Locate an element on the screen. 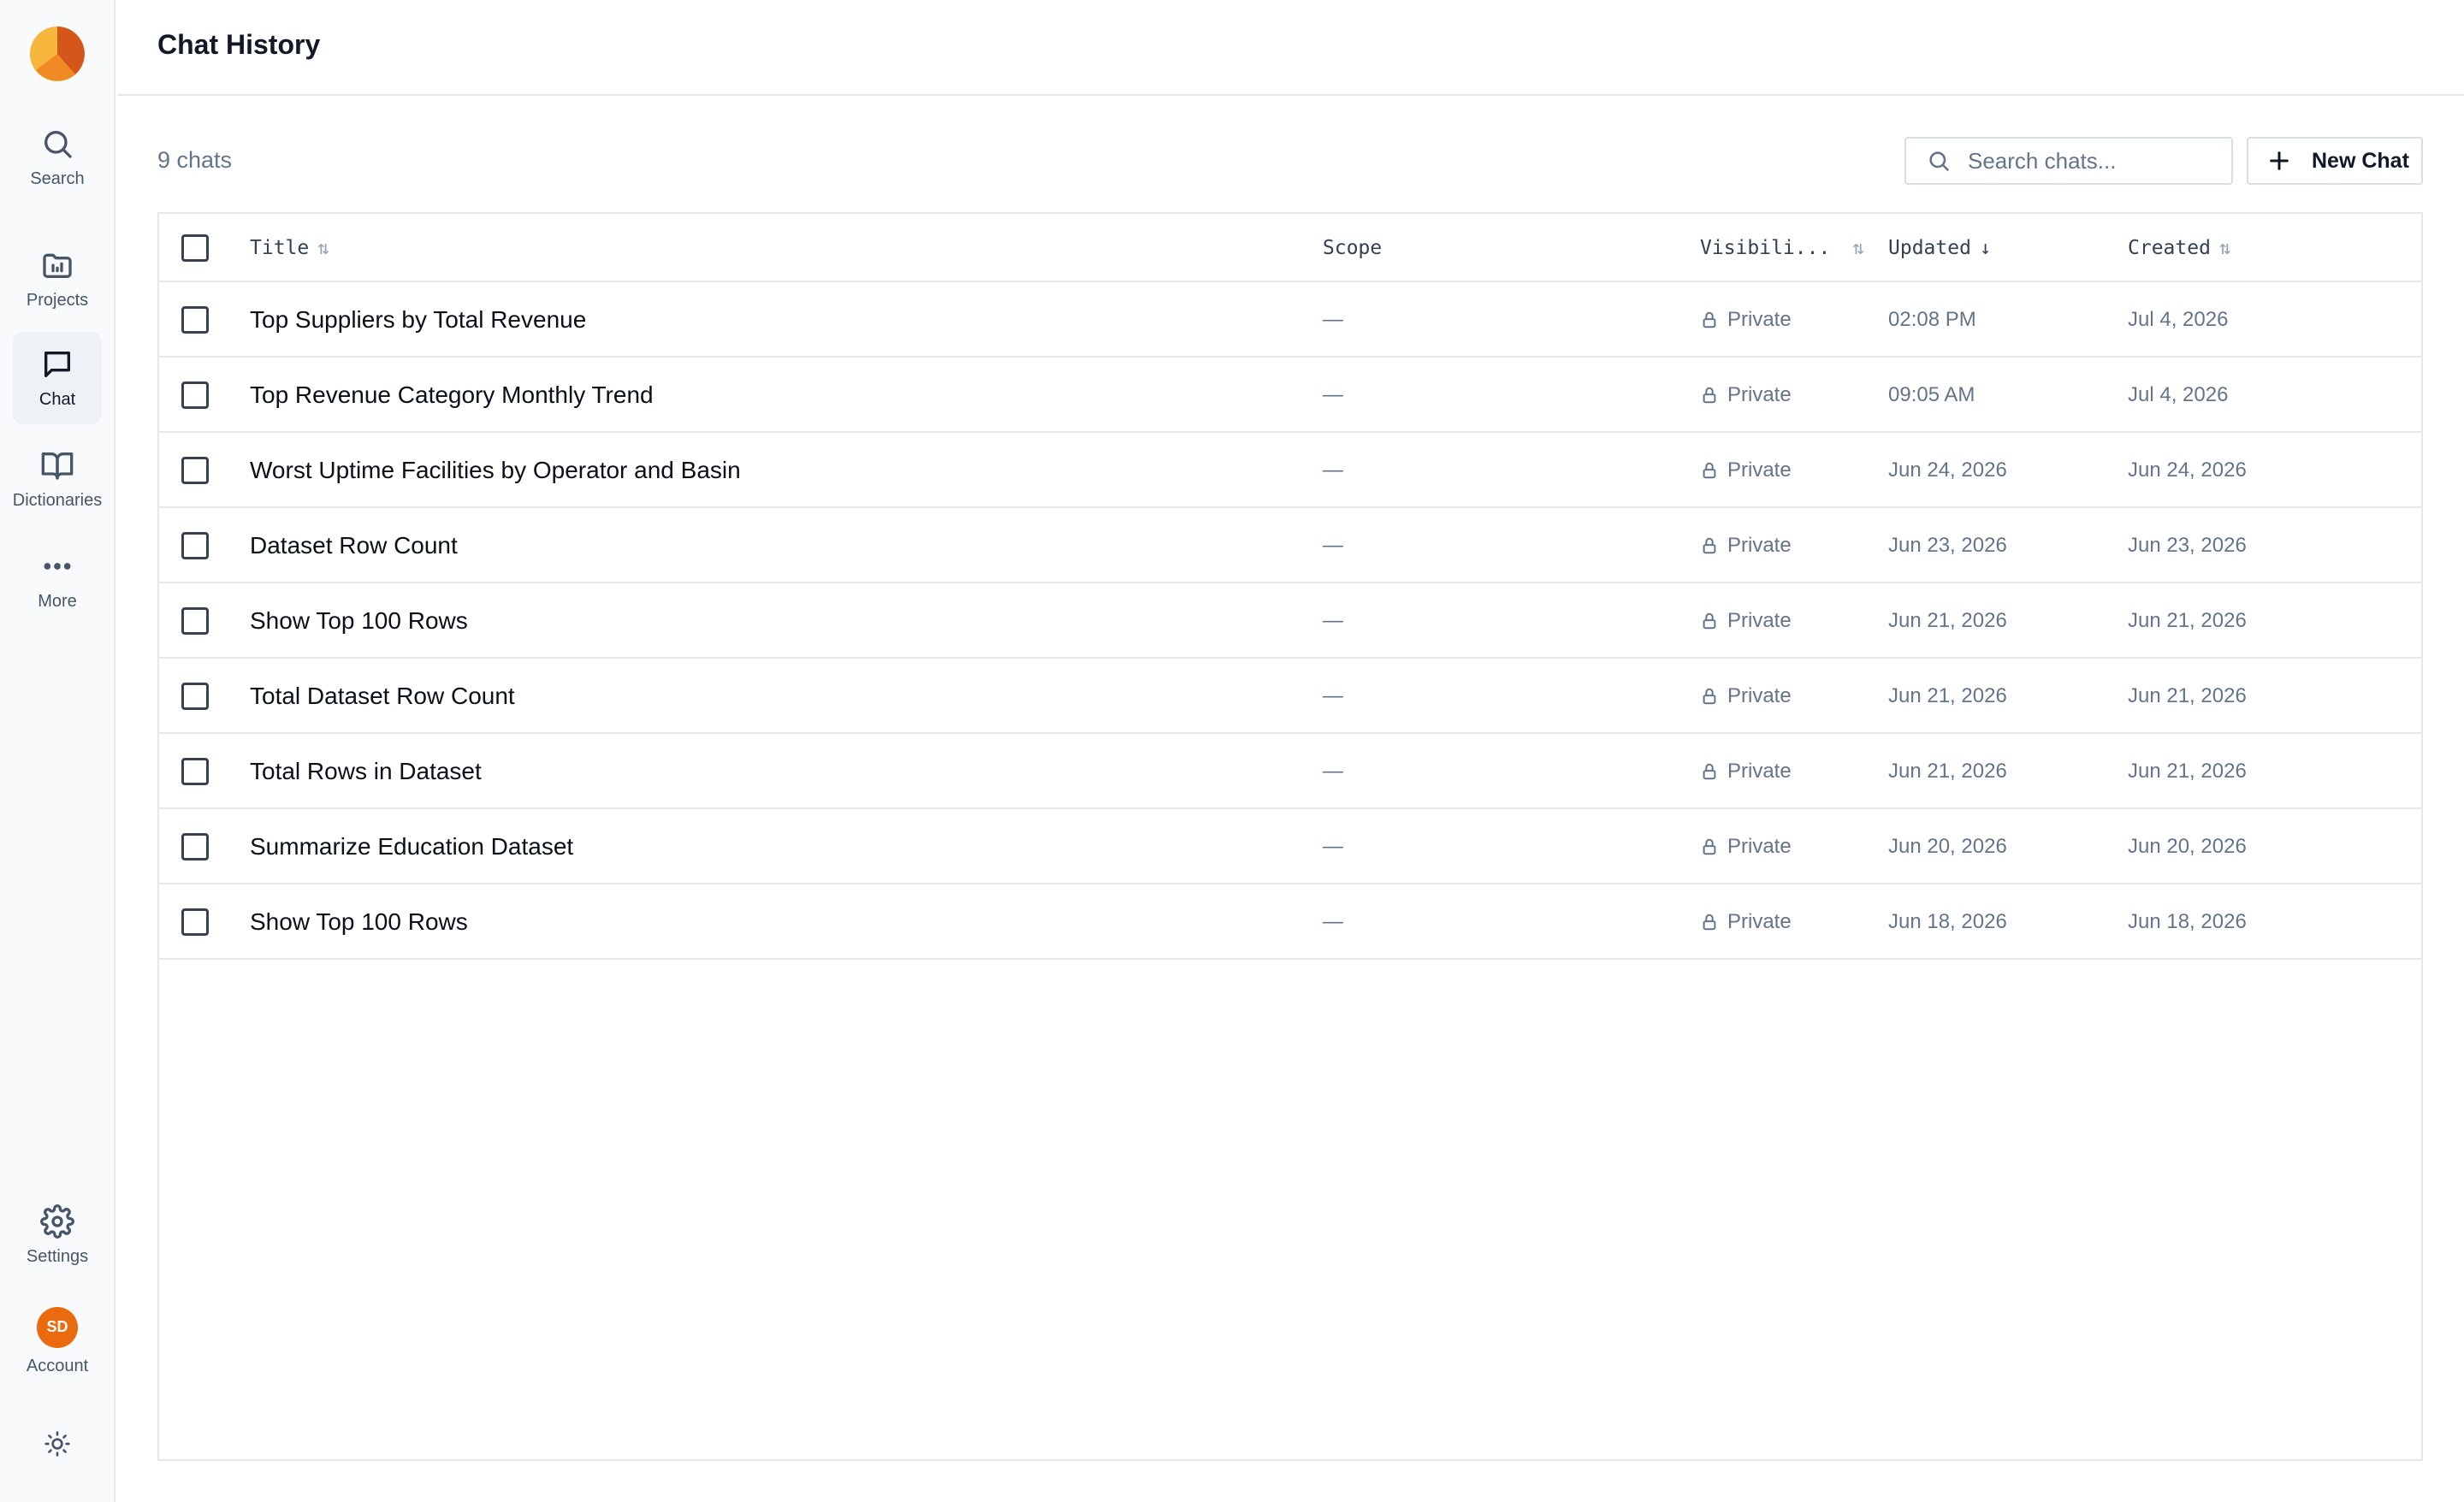 The width and height of the screenshot is (2464, 1502). column-label: Scope is located at coordinates (1353, 248).